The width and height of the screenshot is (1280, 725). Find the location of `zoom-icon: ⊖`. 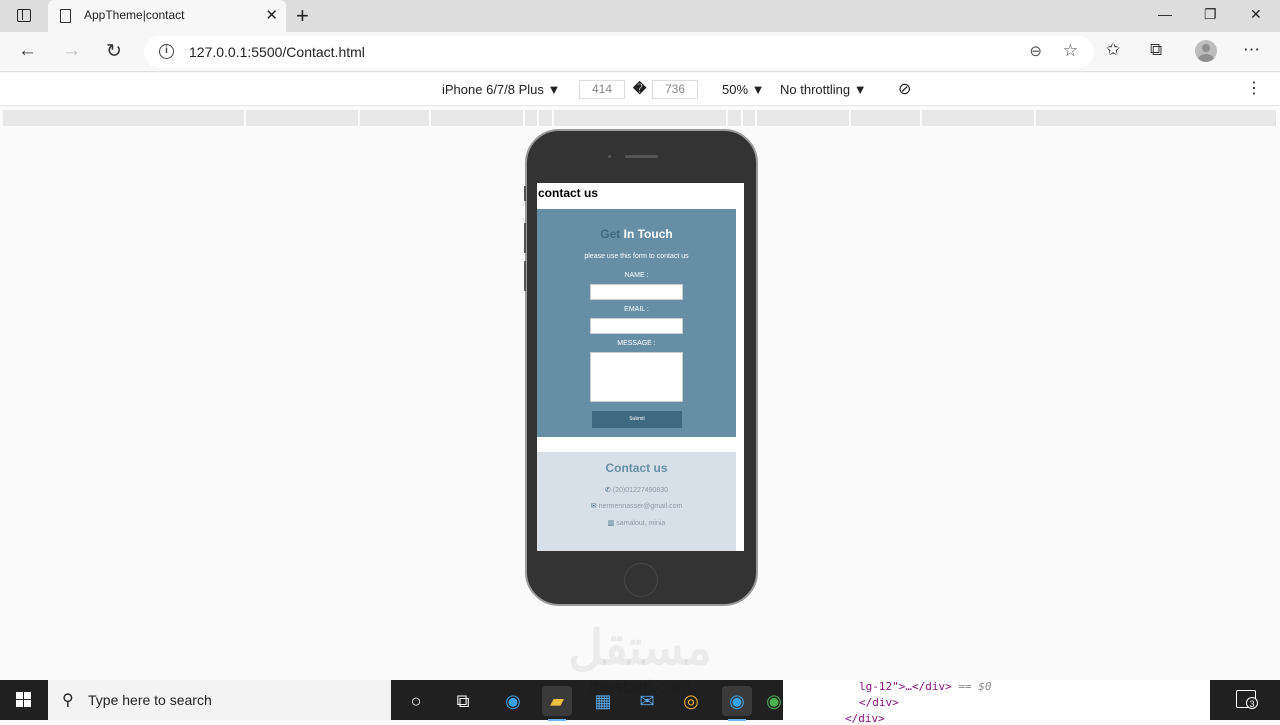

zoom-icon: ⊖ is located at coordinates (1035, 51).